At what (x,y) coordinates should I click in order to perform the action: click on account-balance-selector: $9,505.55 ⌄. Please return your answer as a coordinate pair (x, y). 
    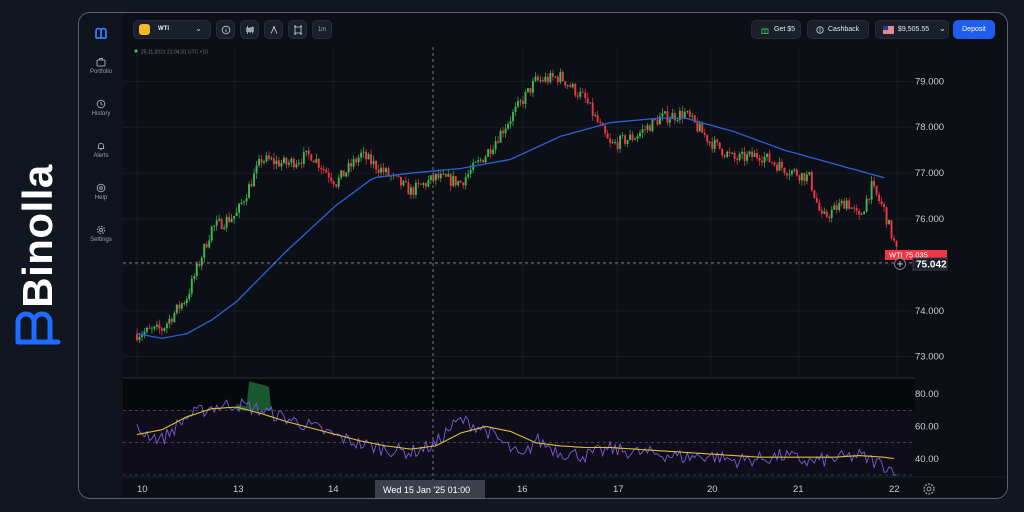
    Looking at the image, I should click on (912, 29).